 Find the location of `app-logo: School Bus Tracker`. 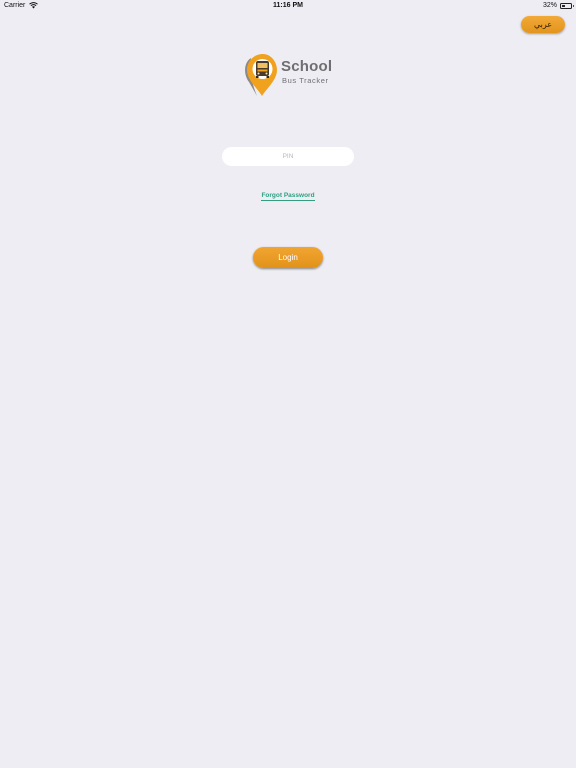

app-logo: School Bus Tracker is located at coordinates (293, 75).